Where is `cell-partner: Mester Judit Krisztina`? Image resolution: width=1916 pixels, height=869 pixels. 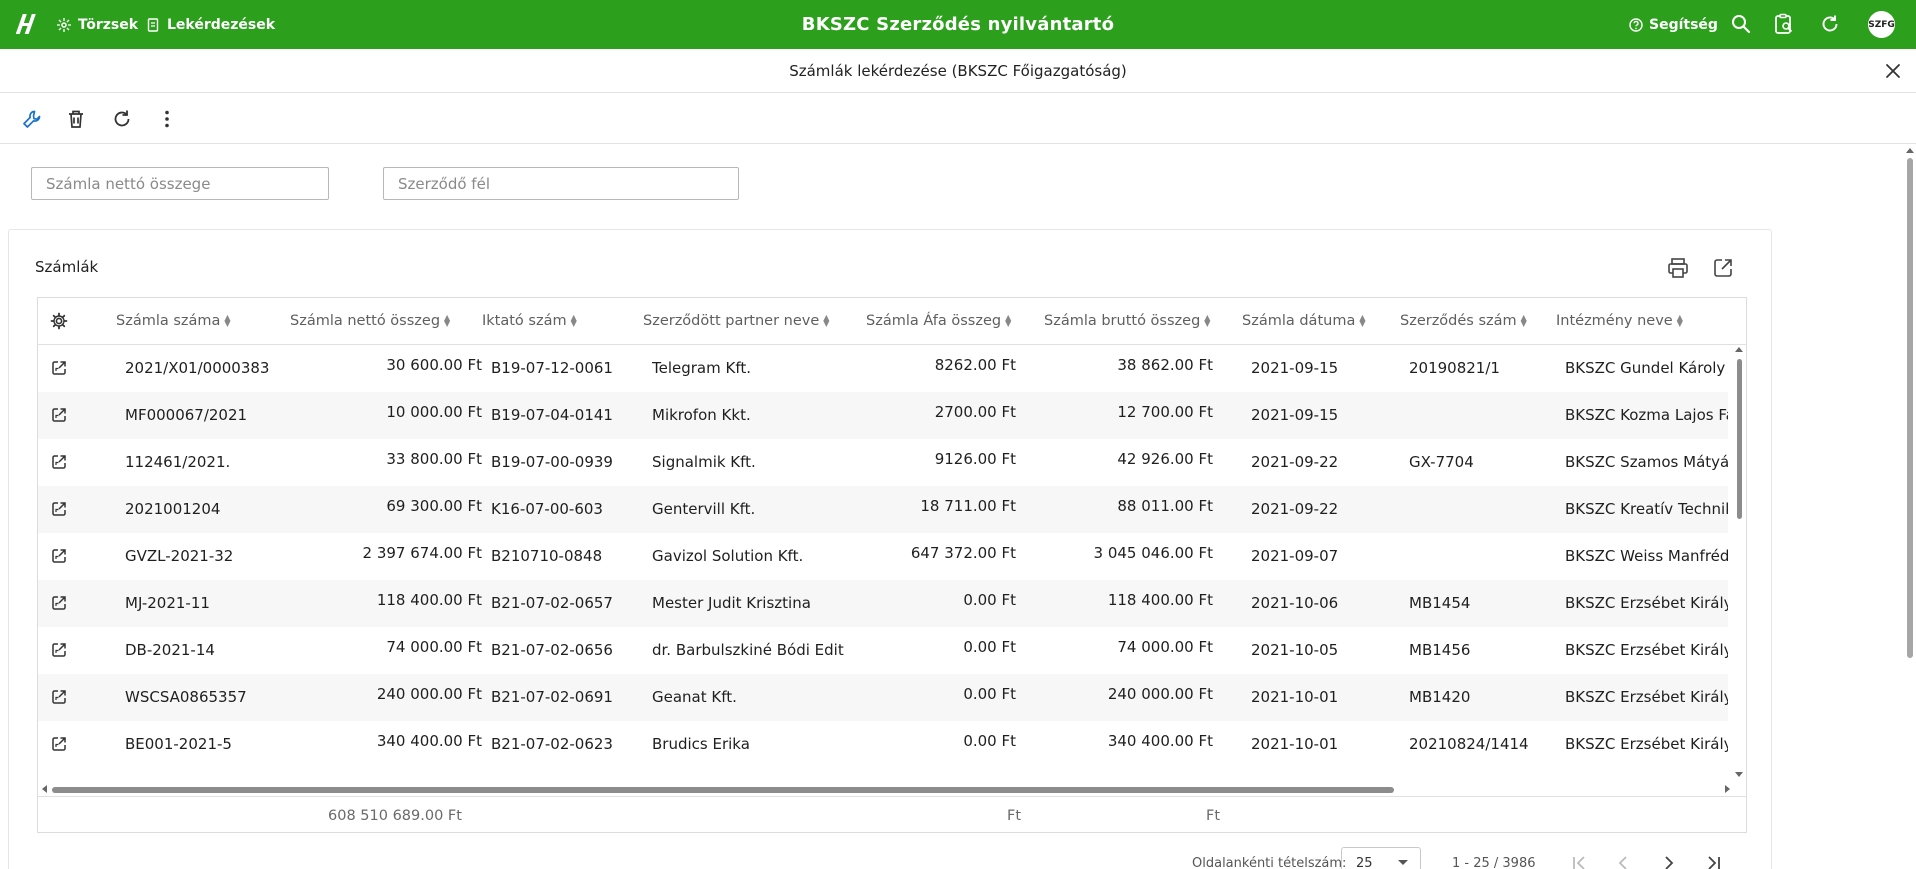
cell-partner: Mester Judit Krisztina is located at coordinates (731, 603).